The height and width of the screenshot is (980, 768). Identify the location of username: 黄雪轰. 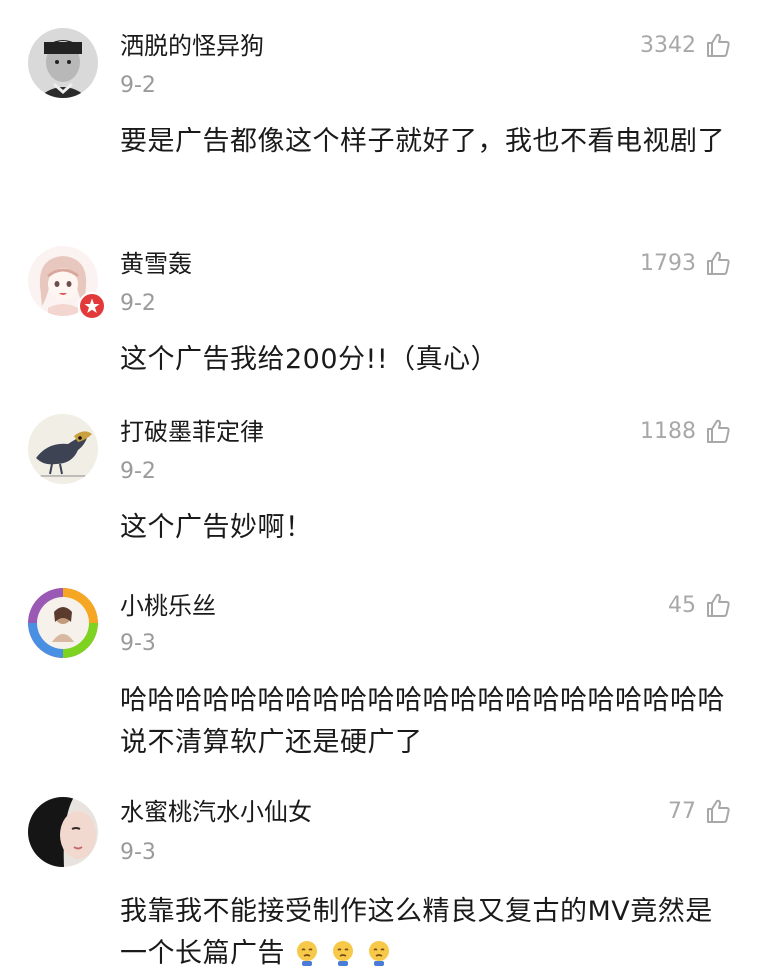
(156, 264).